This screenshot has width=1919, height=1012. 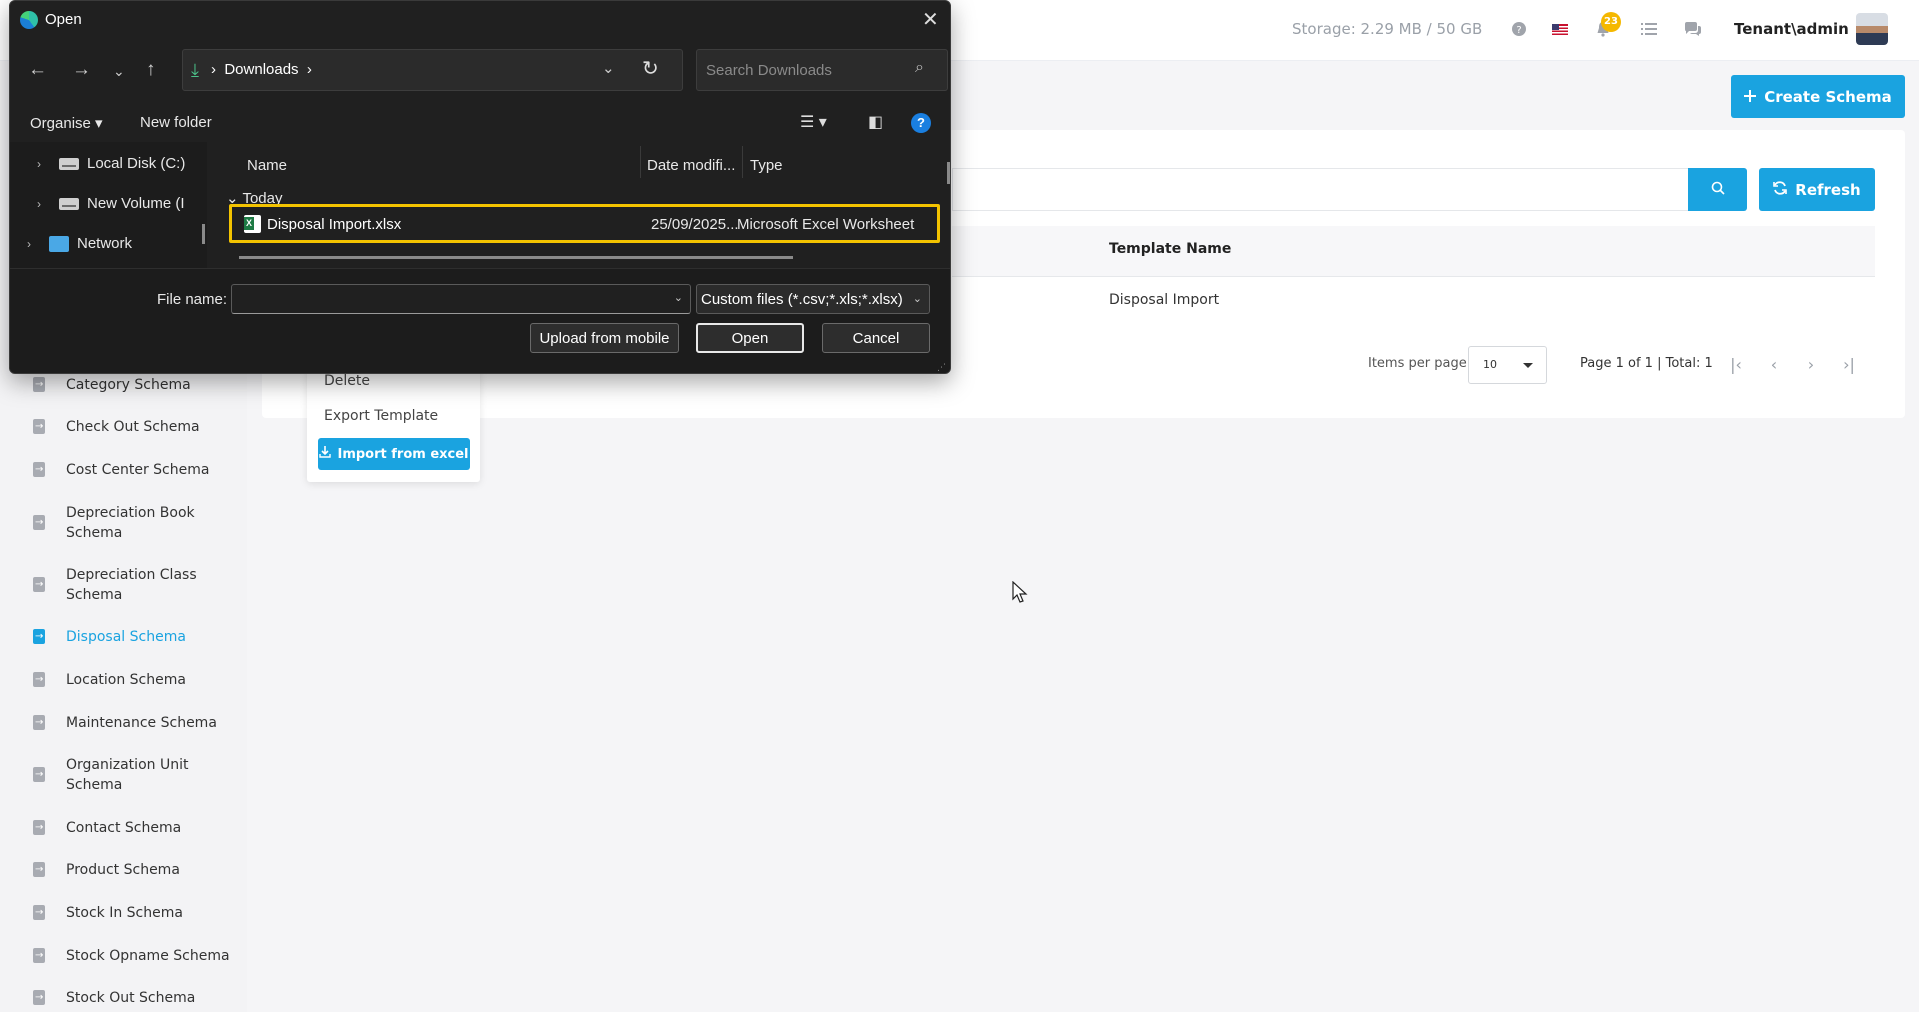 I want to click on breadcrumb: › Downloads ›, so click(x=261, y=69).